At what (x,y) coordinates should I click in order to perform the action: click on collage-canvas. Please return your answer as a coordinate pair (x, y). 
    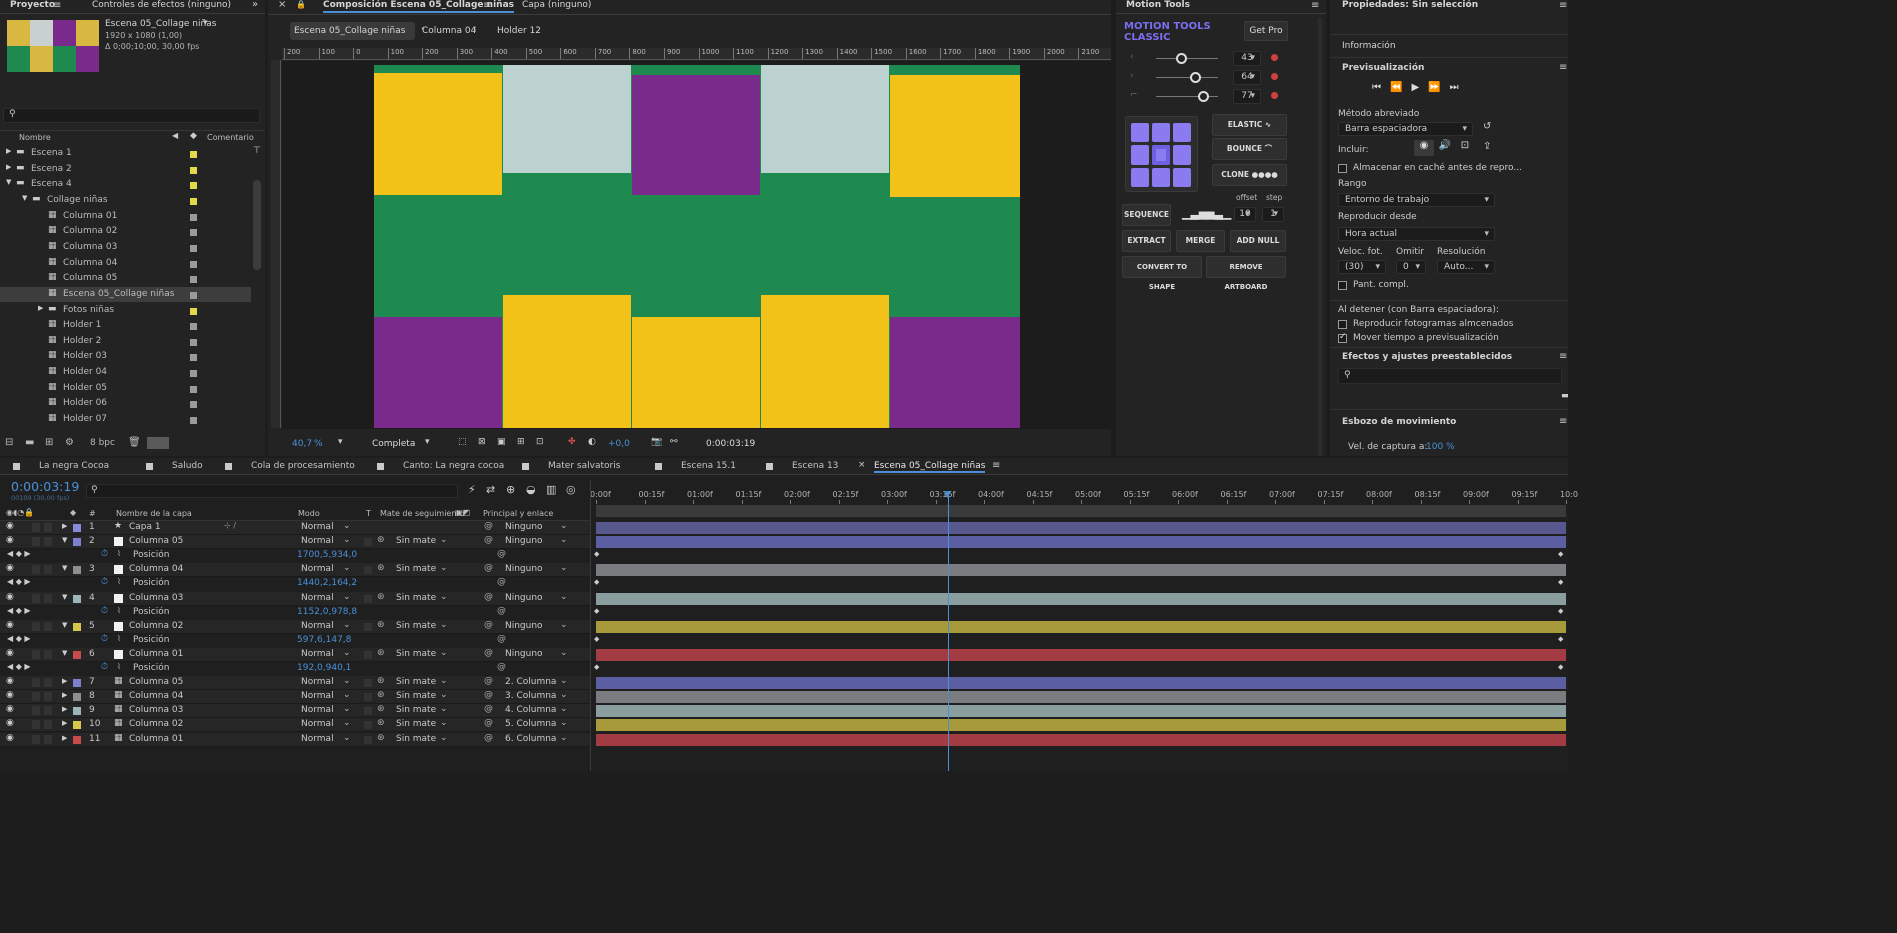
    Looking at the image, I should click on (697, 246).